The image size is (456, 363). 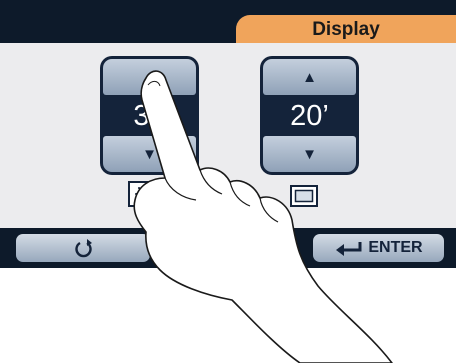 I want to click on sun-icon, so click(x=145, y=194).